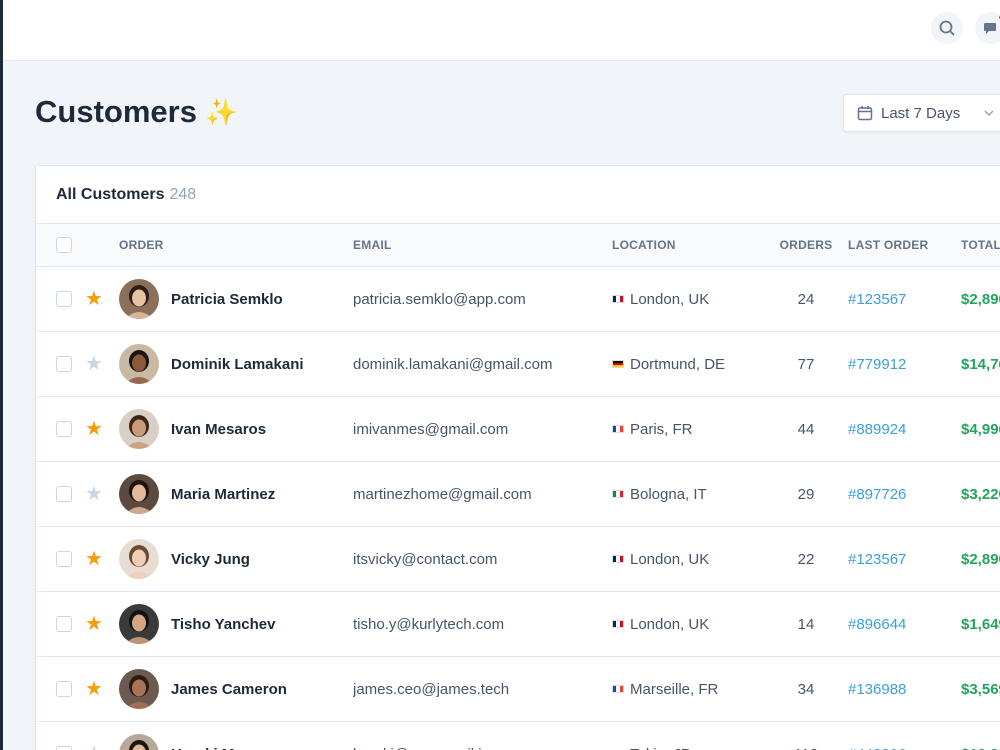 This screenshot has width=1000, height=750. Describe the element at coordinates (674, 689) in the screenshot. I see `customer-location: Marseille, FR` at that location.